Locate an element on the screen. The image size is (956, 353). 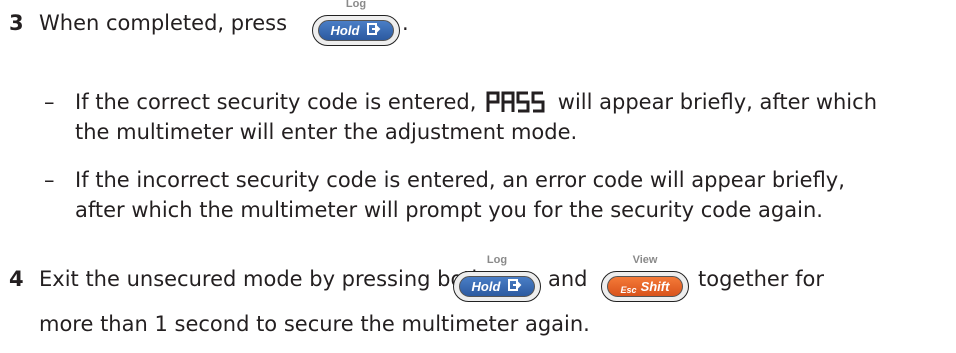
step-text: together for is located at coordinates (761, 279).